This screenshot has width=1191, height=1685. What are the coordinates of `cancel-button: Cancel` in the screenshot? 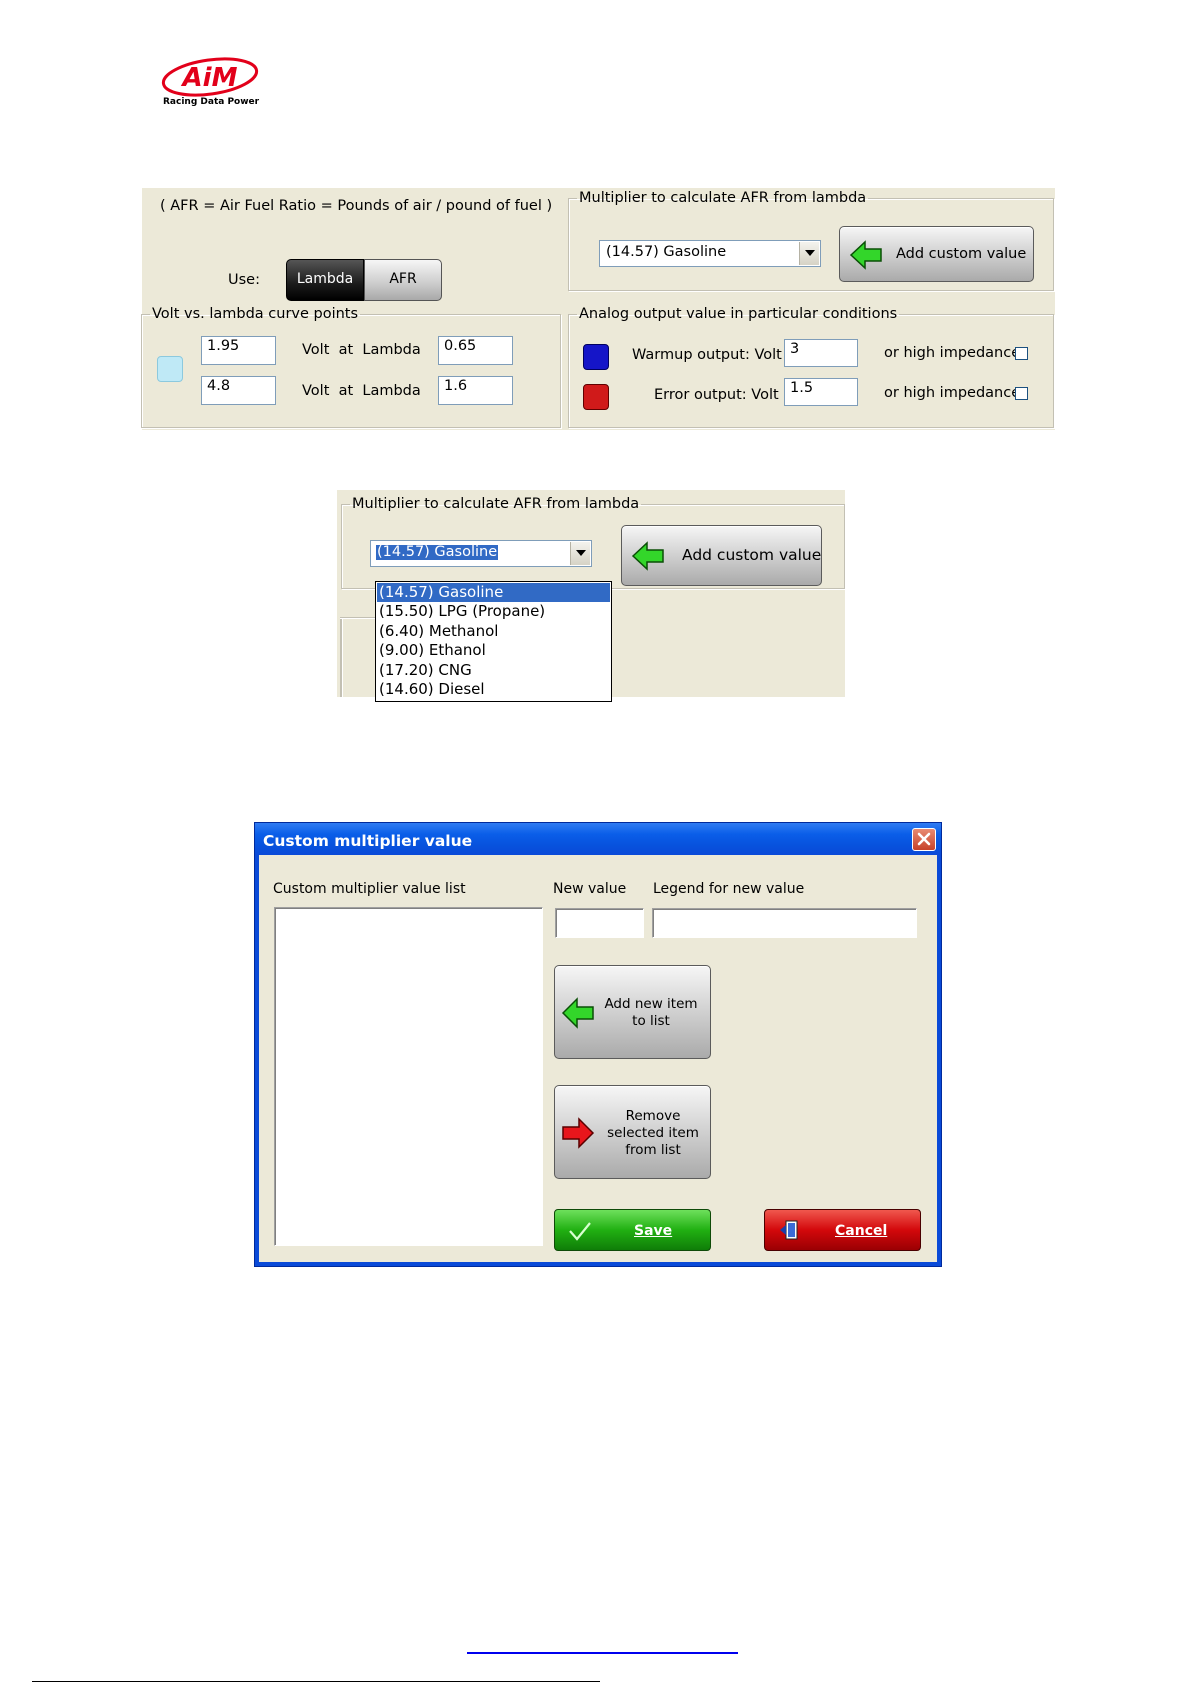 It's located at (842, 1230).